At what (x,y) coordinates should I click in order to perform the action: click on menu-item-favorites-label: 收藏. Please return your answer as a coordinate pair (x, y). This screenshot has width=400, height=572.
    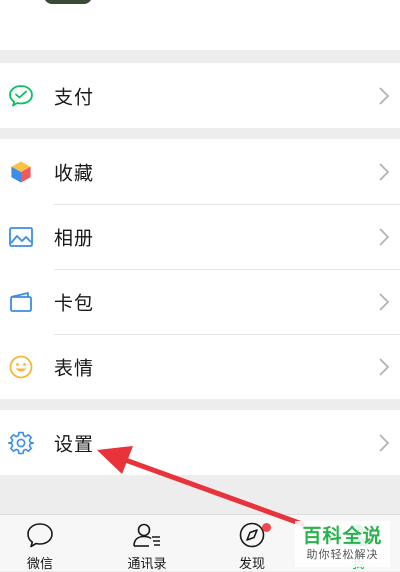
    Looking at the image, I should click on (74, 173).